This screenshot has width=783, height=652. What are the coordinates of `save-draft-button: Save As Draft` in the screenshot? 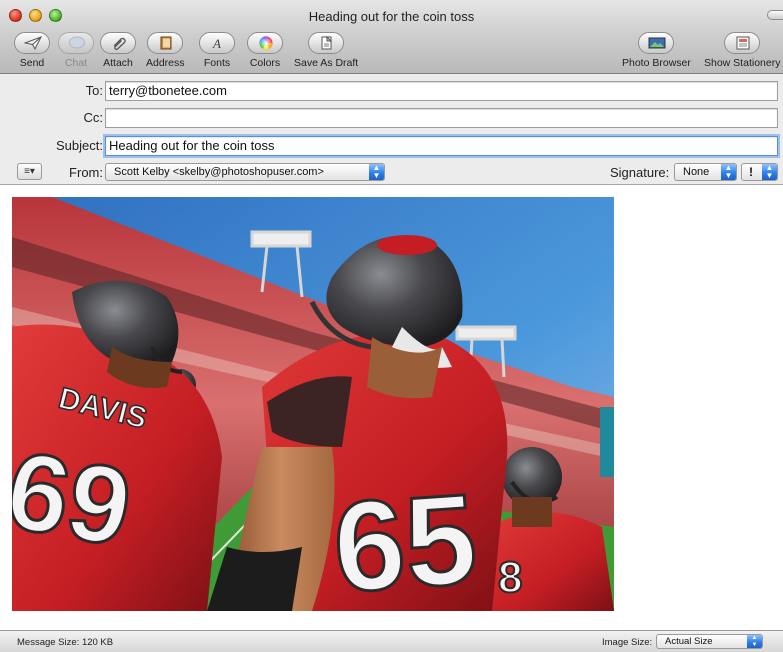 It's located at (326, 50).